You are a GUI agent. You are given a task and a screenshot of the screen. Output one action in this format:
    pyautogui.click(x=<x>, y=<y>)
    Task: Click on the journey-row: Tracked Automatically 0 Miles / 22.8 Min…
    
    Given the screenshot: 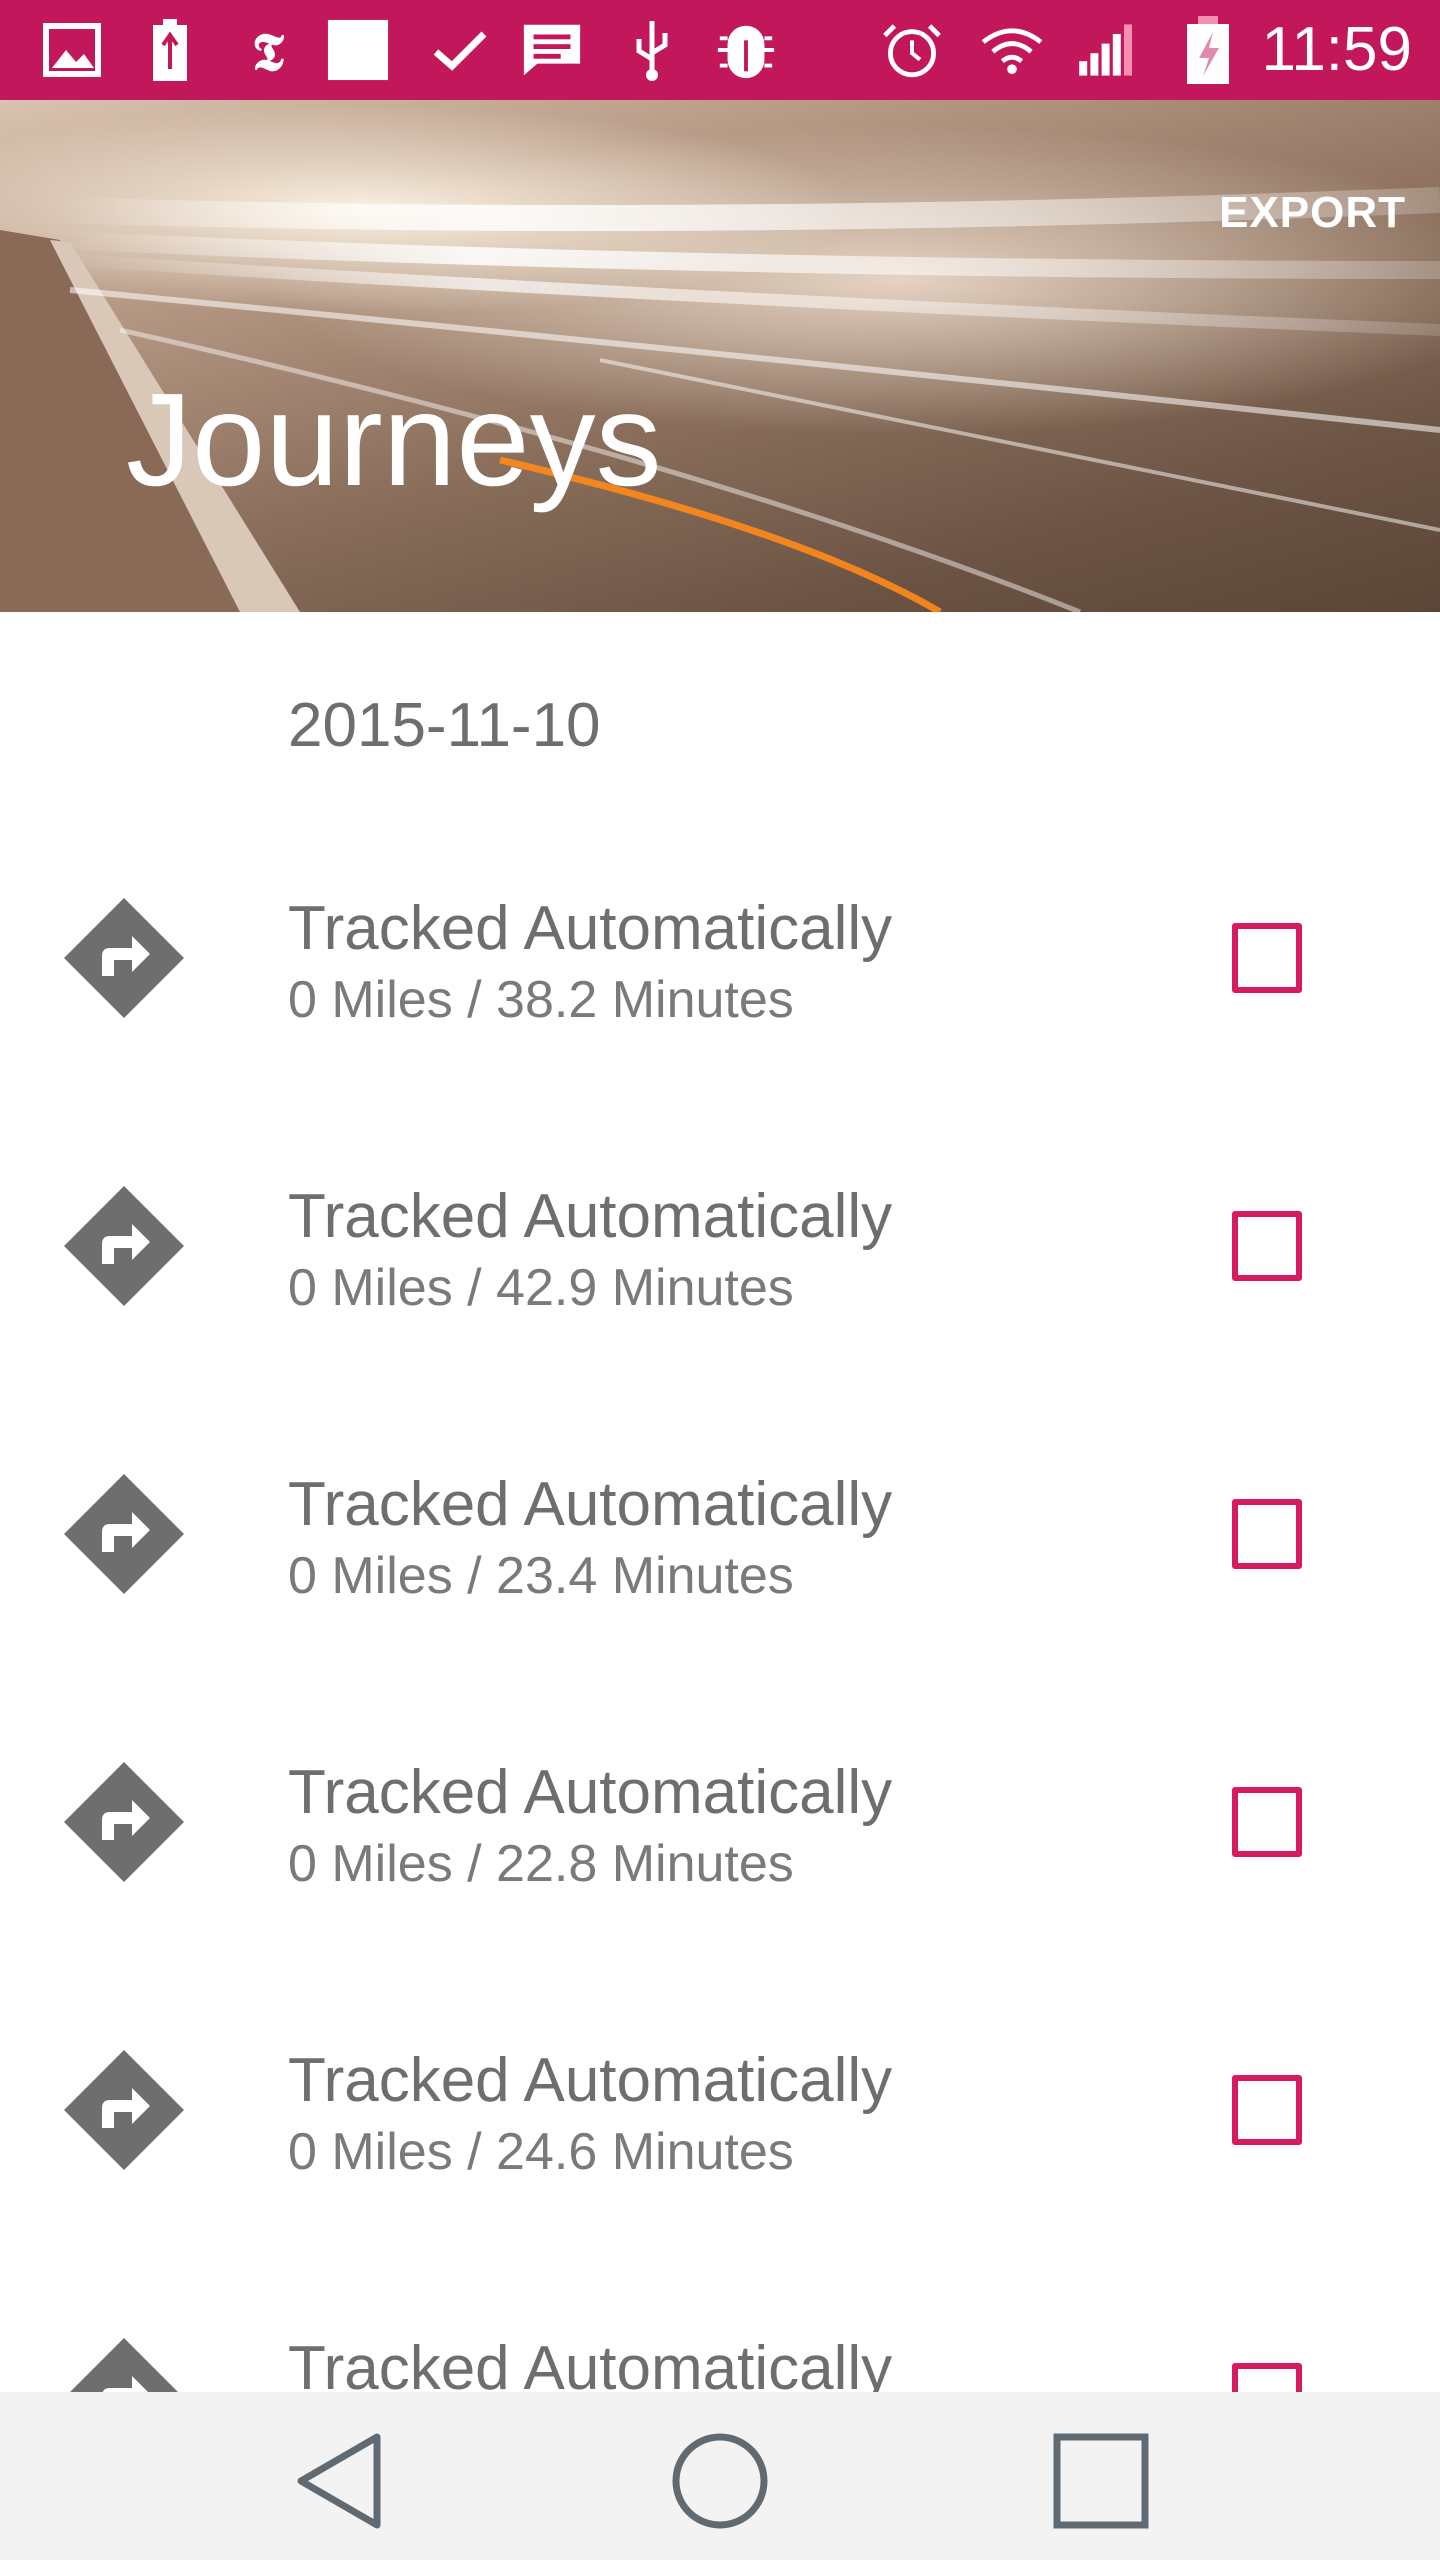 What is the action you would take?
    pyautogui.click(x=720, y=1821)
    